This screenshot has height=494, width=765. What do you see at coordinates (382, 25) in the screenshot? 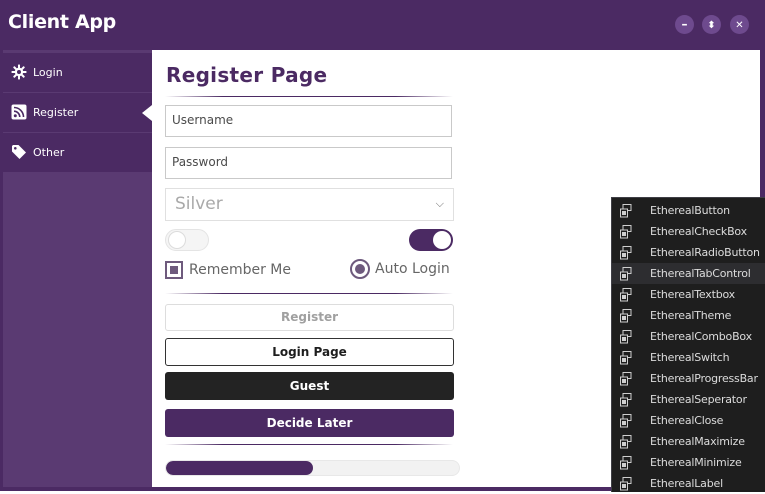
I see `title-bar: Client App – ⬍ ✕` at bounding box center [382, 25].